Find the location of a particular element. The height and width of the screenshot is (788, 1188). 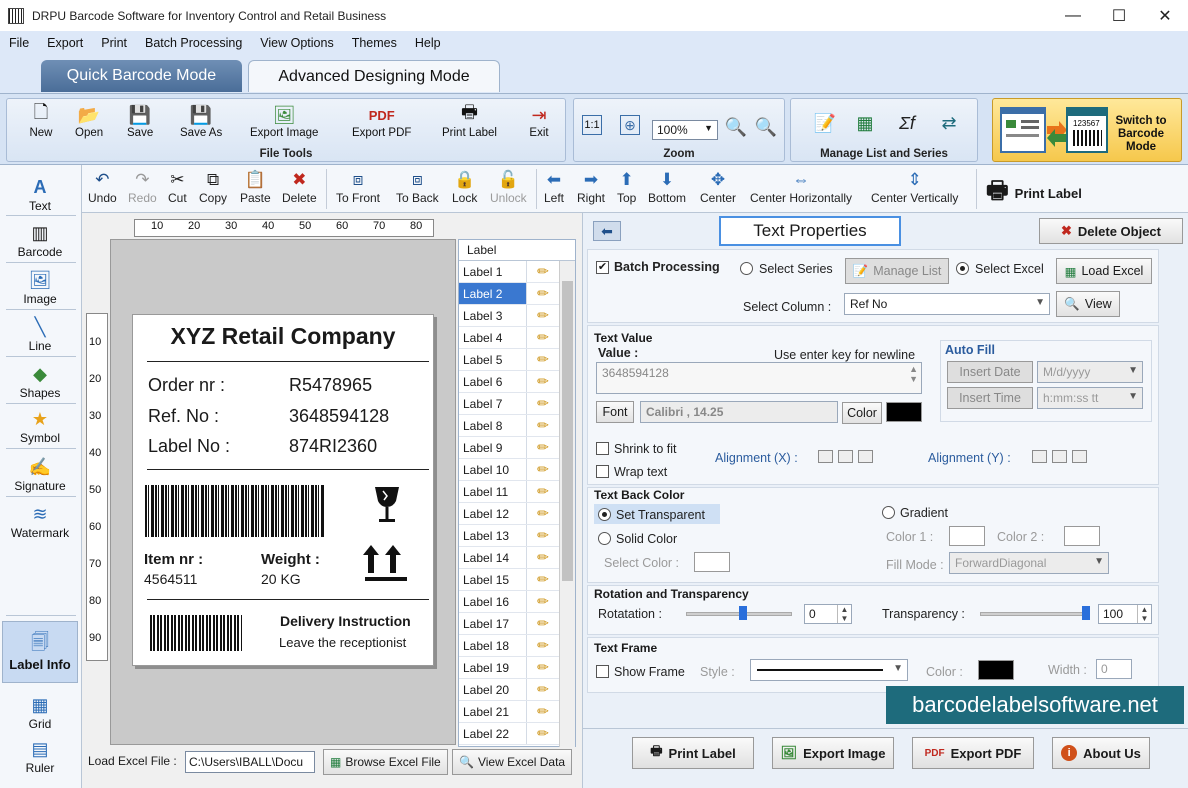

minimize-button: — is located at coordinates (1073, 15).